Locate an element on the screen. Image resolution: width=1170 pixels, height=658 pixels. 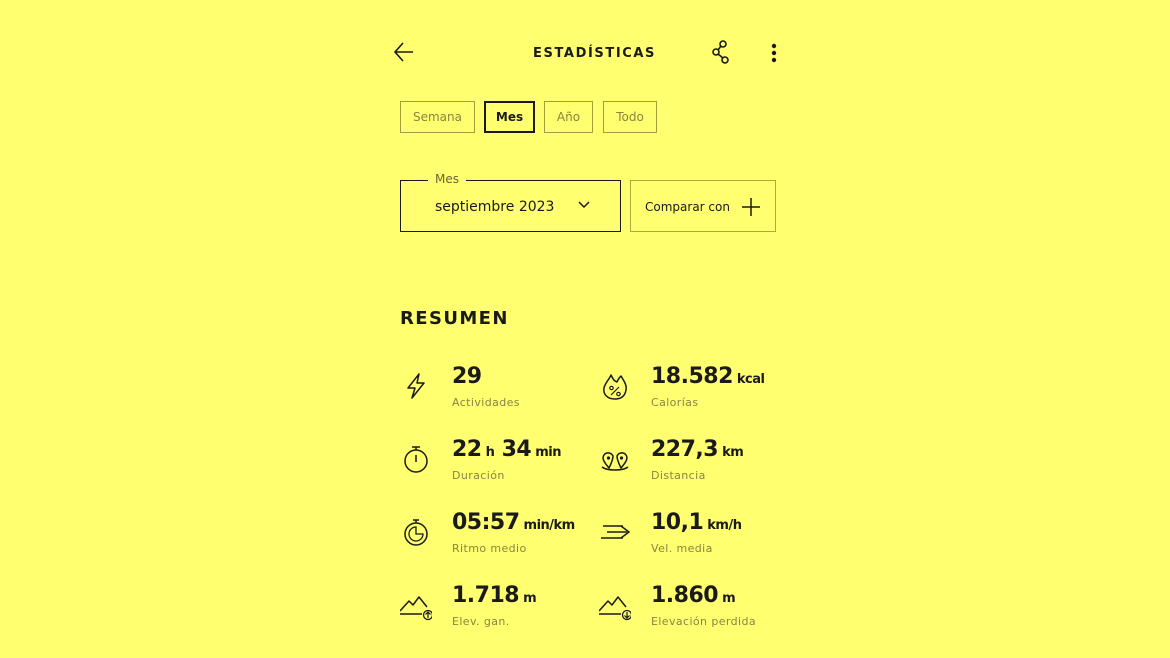
pace-label: Ritmo medio is located at coordinates (489, 548).